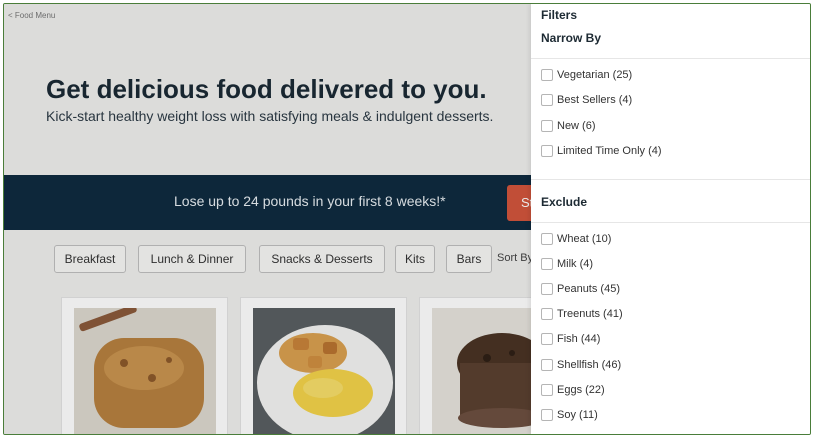 Image resolution: width=814 pixels, height=438 pixels. Describe the element at coordinates (266, 89) in the screenshot. I see `hero-title: Get delicious food delivered to you.` at that location.